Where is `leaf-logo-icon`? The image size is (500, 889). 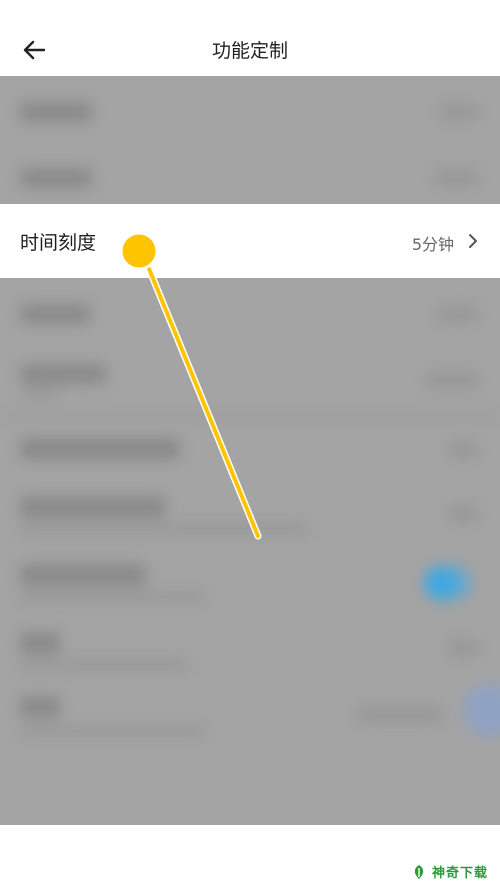 leaf-logo-icon is located at coordinates (419, 871).